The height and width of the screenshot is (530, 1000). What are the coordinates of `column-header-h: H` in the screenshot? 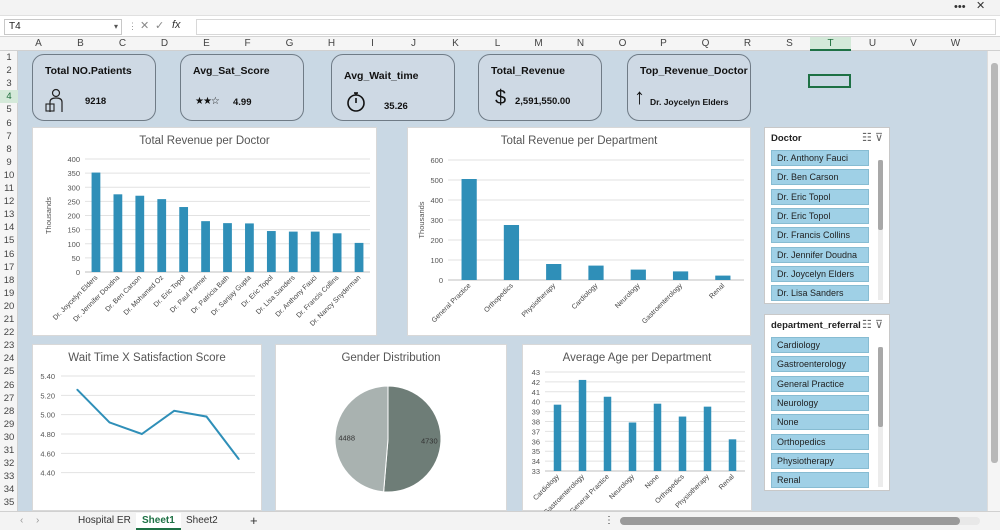 It's located at (331, 44).